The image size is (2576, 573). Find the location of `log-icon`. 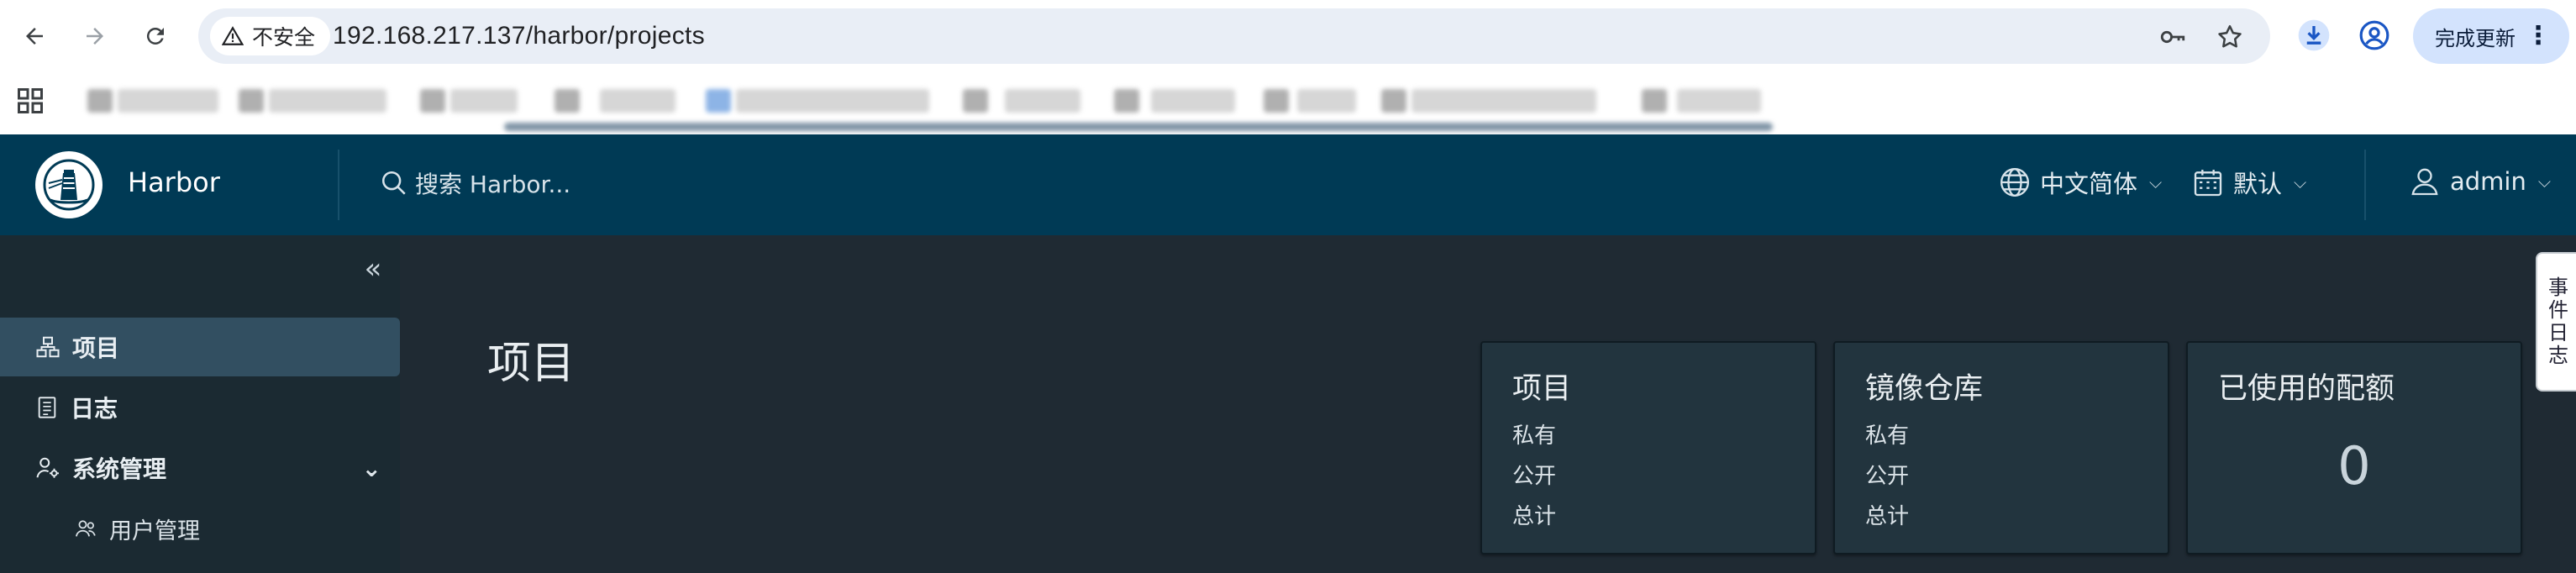

log-icon is located at coordinates (47, 407).